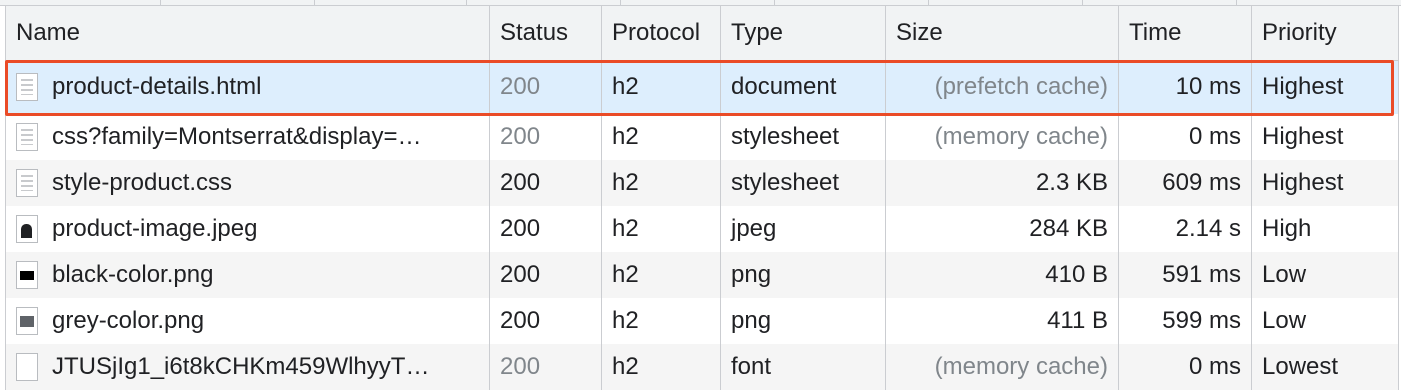 Image resolution: width=1401 pixels, height=391 pixels. Describe the element at coordinates (1185, 275) in the screenshot. I see `request-time: 591 ms` at that location.